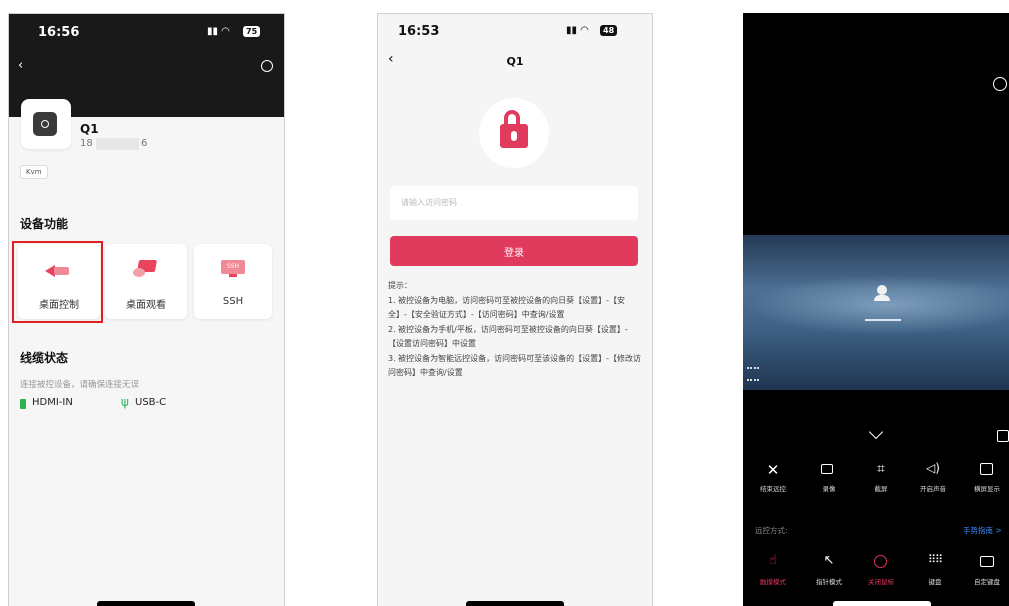 The width and height of the screenshot is (1009, 606). What do you see at coordinates (881, 481) in the screenshot?
I see `screenshot-button: ⌗ 截屏` at bounding box center [881, 481].